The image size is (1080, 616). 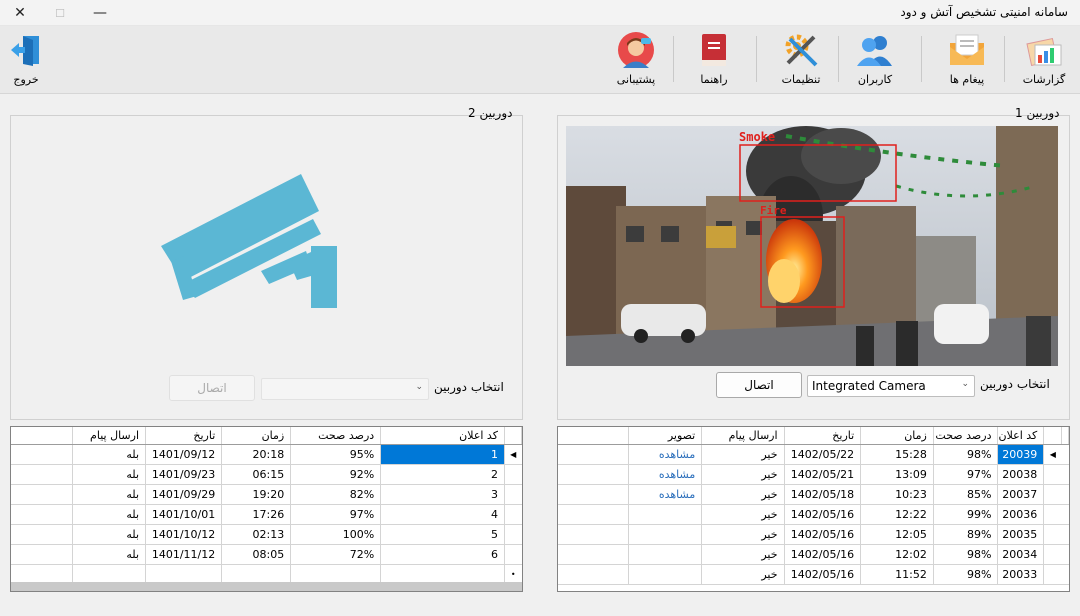 I want to click on table-cell: 82%, so click(x=336, y=494).